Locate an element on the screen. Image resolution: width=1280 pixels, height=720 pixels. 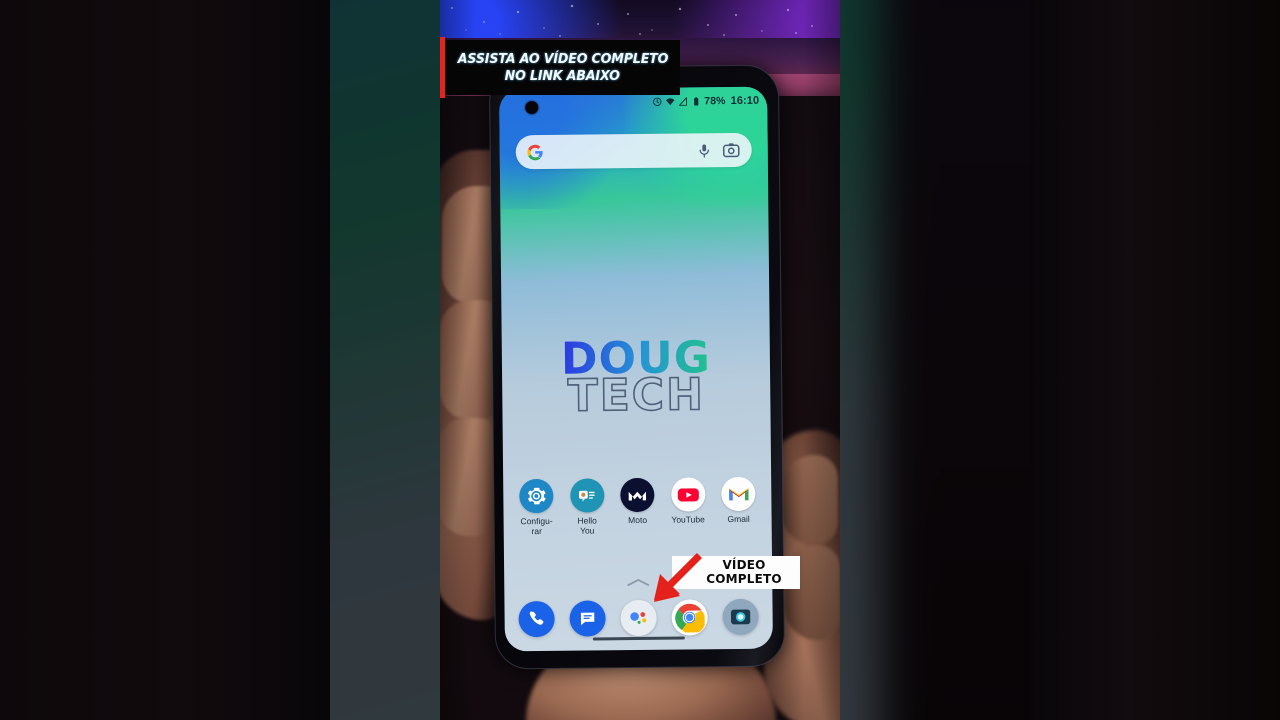
messages-bubble-icon is located at coordinates (587, 618).